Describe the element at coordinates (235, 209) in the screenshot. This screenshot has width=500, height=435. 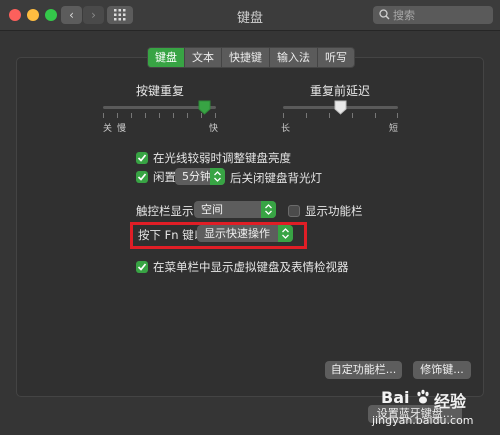
I see `touchbar-popup: 空间` at that location.